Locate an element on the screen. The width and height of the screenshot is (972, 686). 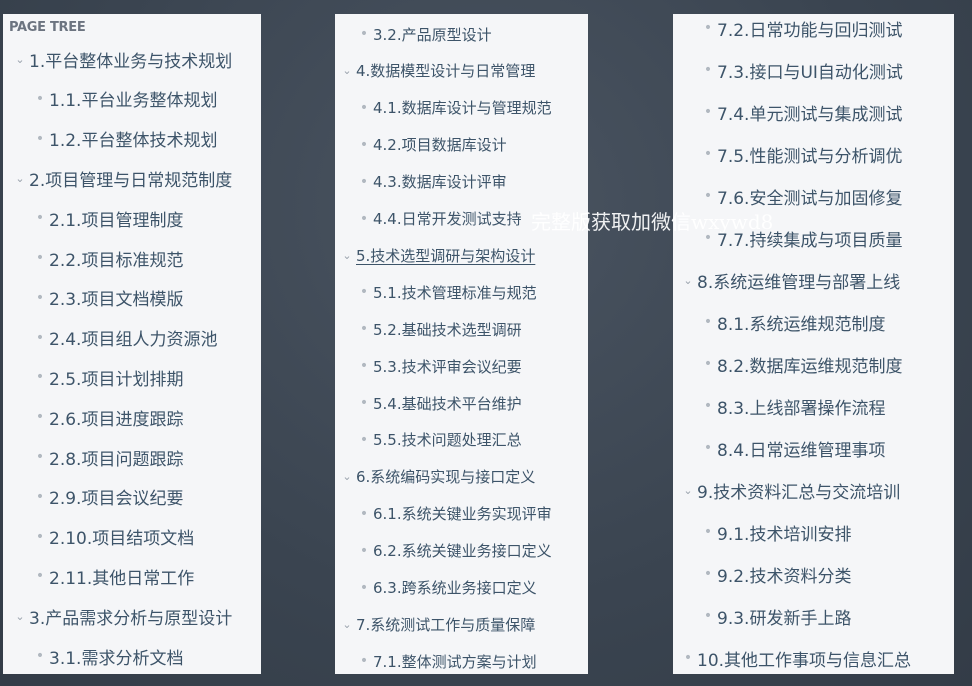
tree-node: • 2.2.项目标准规范 is located at coordinates (132, 258).